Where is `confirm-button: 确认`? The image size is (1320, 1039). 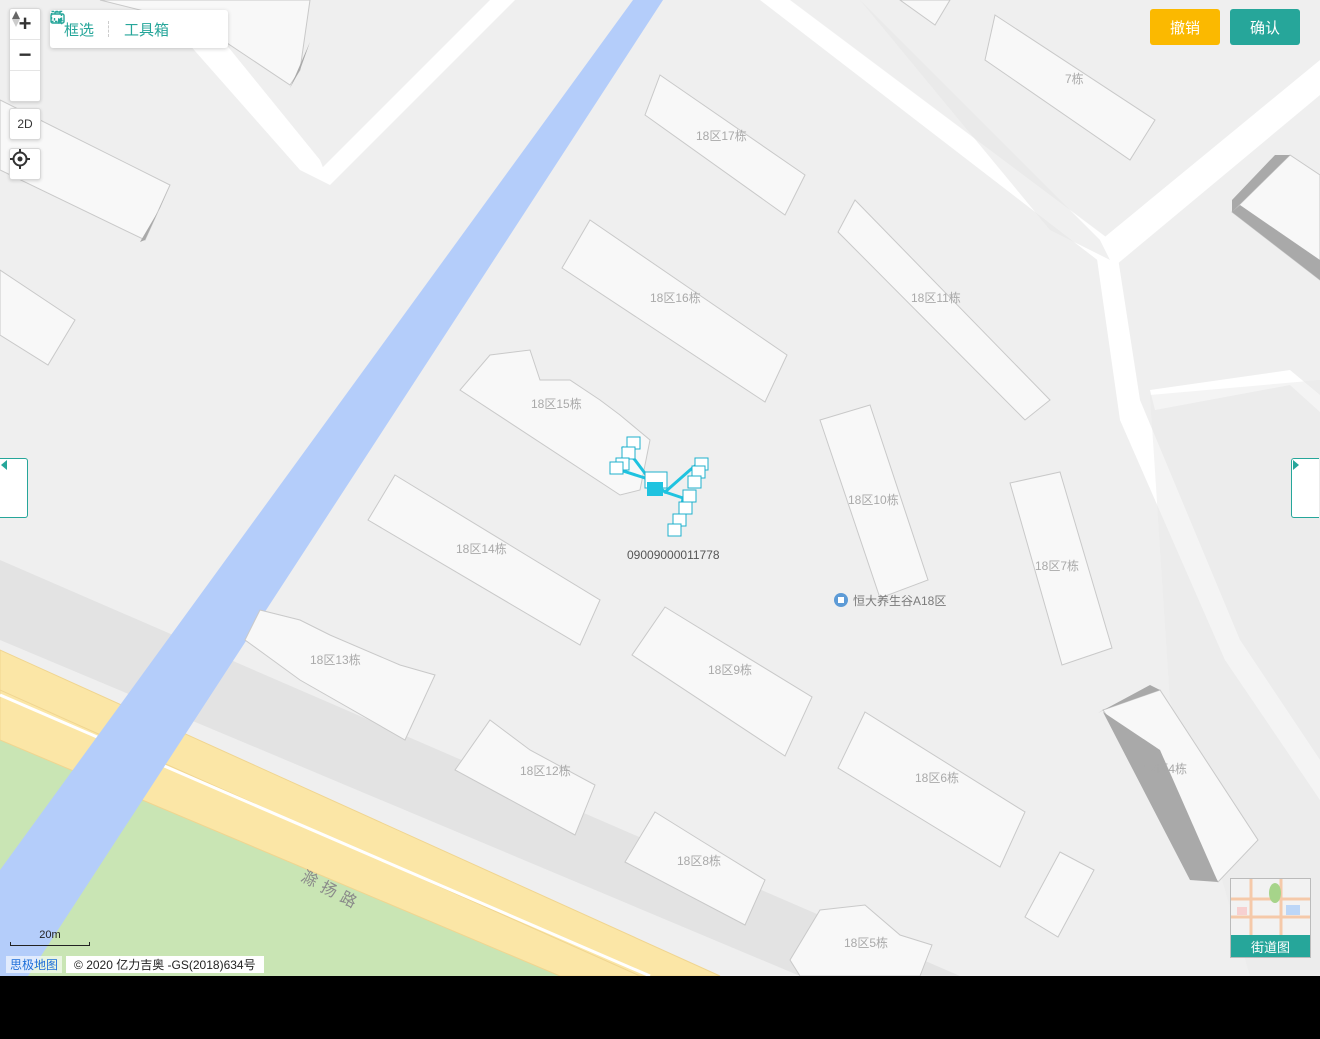 confirm-button: 确认 is located at coordinates (1265, 27).